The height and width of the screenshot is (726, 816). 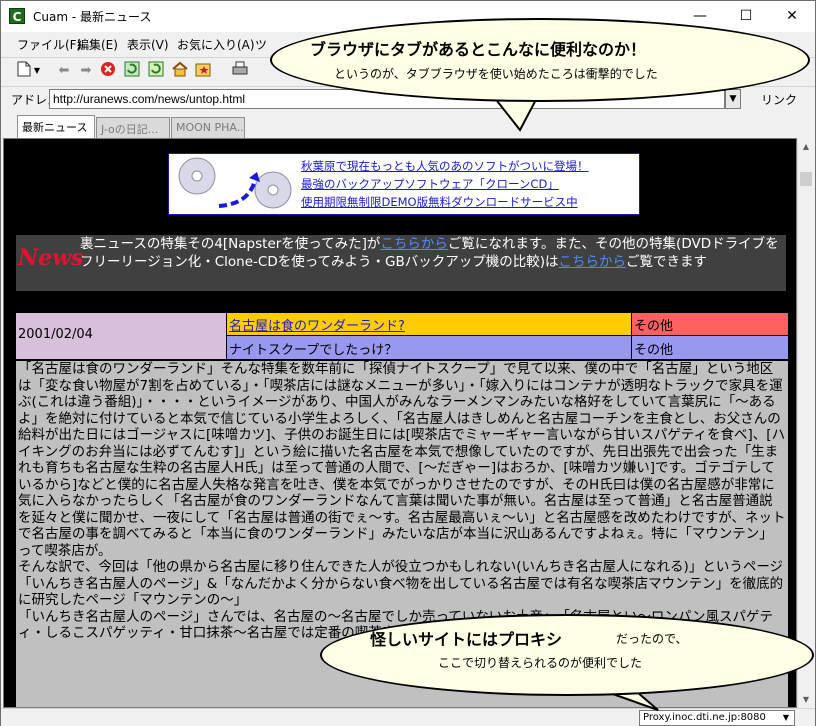 What do you see at coordinates (86, 71) in the screenshot?
I see `forward-icon: ➡` at bounding box center [86, 71].